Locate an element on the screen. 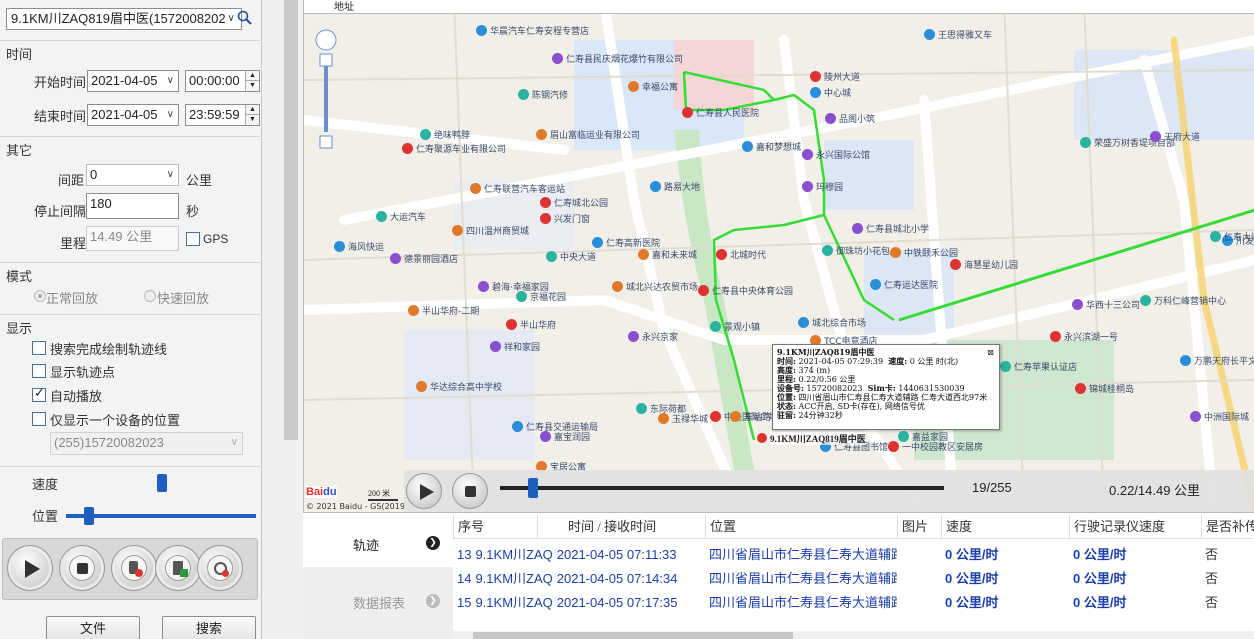 The image size is (1254, 639). poi-label: 中央大道 is located at coordinates (578, 256).